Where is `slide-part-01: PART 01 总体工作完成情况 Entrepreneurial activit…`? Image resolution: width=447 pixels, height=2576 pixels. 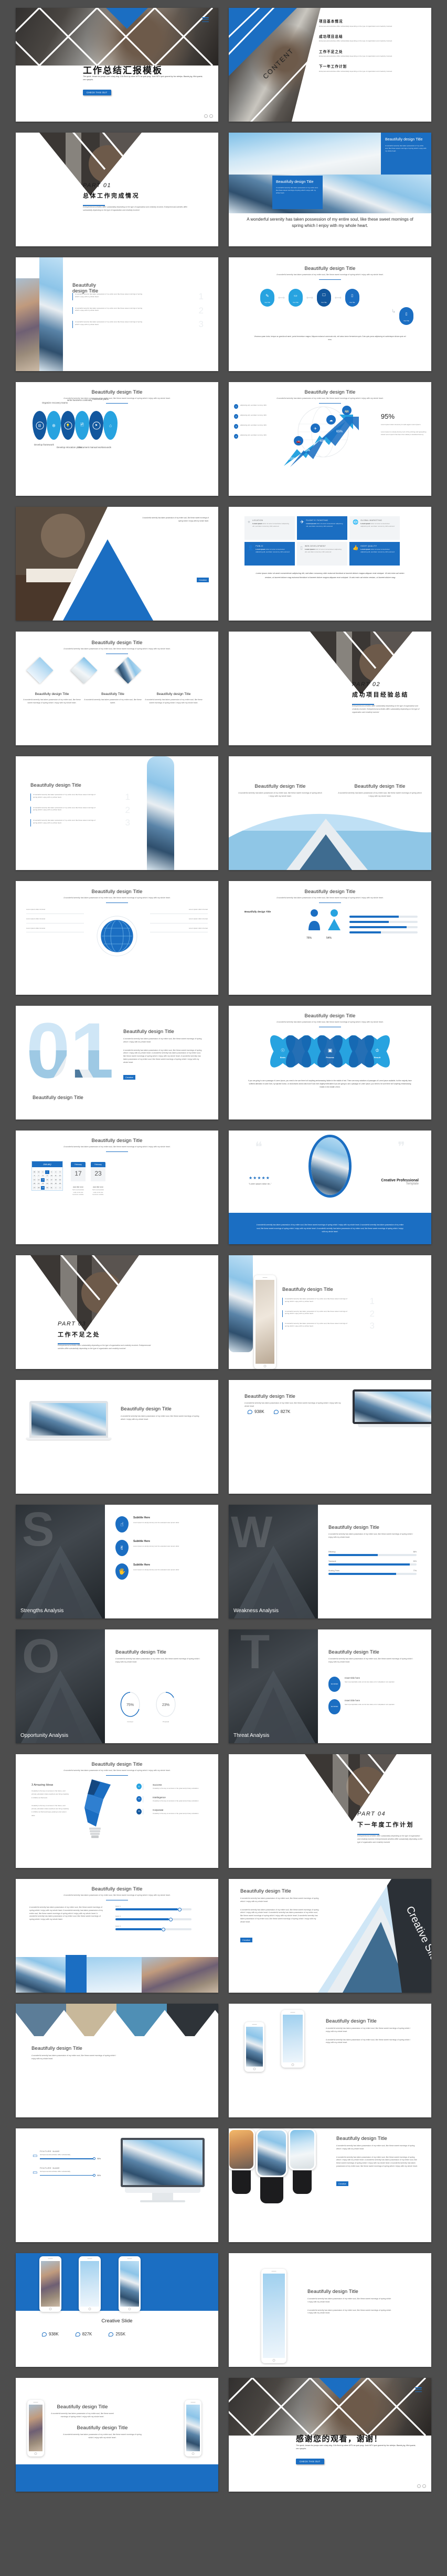
slide-part-01: PART 01 总体工作完成情况 Entrepreneurial activit… is located at coordinates (117, 189).